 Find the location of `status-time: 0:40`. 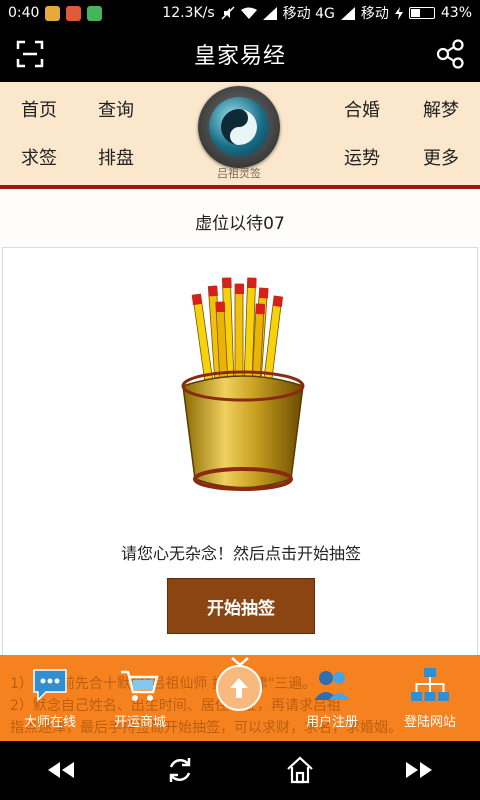

status-time: 0:40 is located at coordinates (24, 13).